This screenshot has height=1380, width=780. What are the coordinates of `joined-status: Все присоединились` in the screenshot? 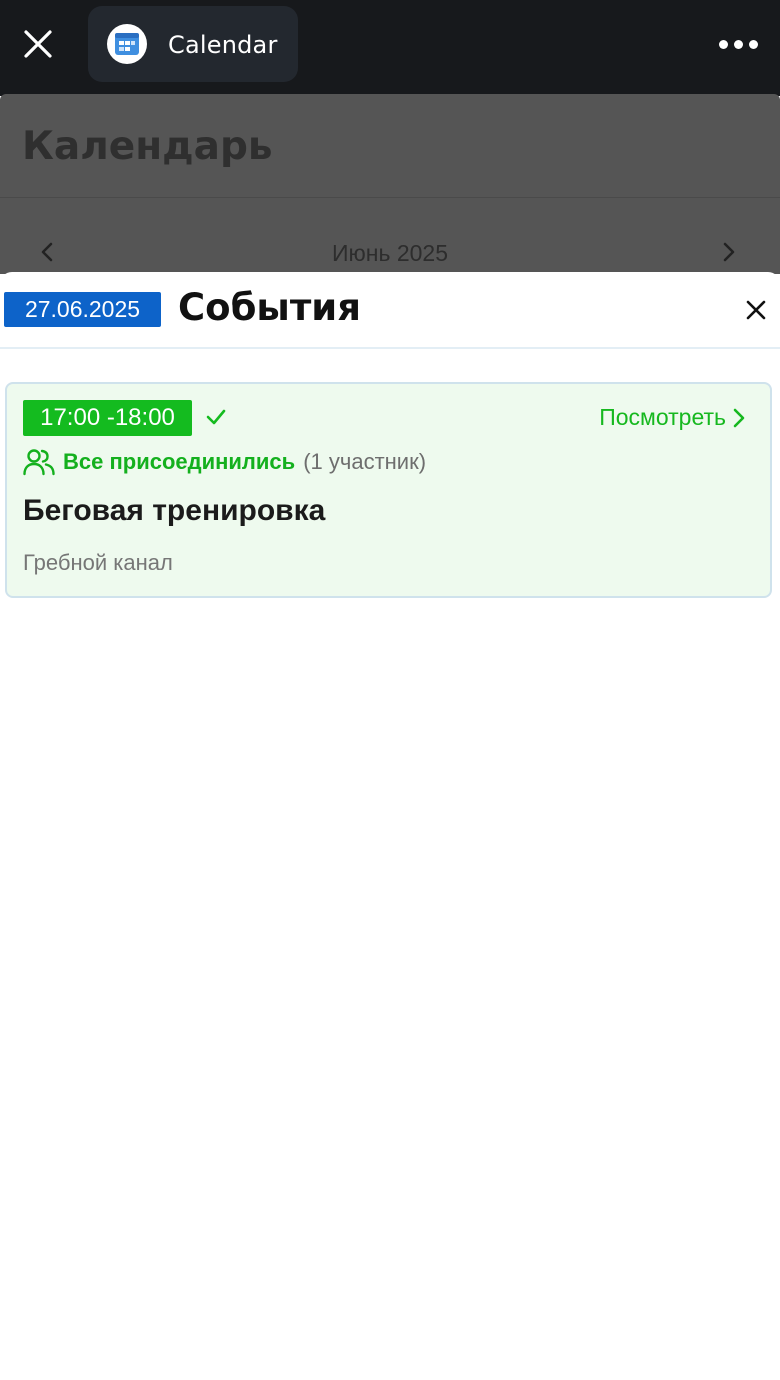 It's located at (179, 461).